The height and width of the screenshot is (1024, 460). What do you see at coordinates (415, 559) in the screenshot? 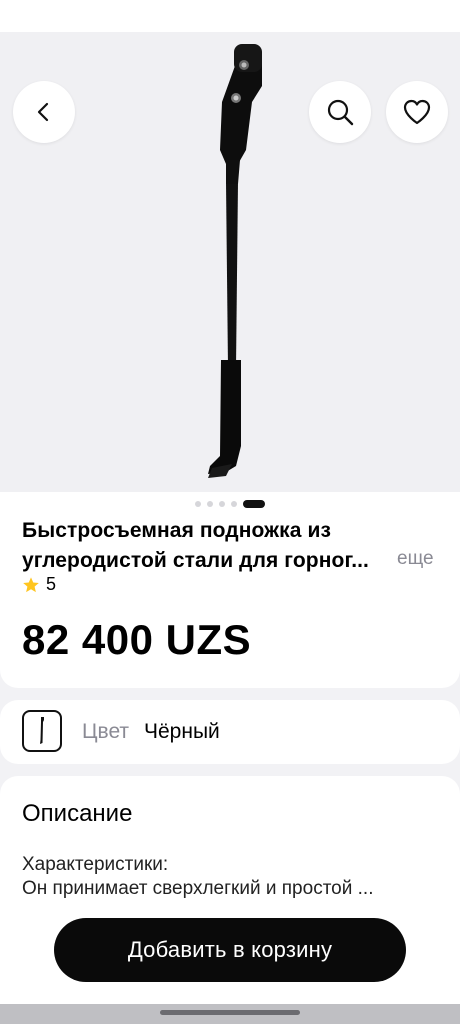
I see `show-more-link: еще` at bounding box center [415, 559].